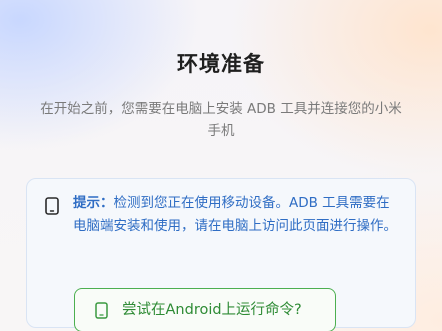 The image size is (442, 331). What do you see at coordinates (221, 64) in the screenshot?
I see `page-title: 环境准备` at bounding box center [221, 64].